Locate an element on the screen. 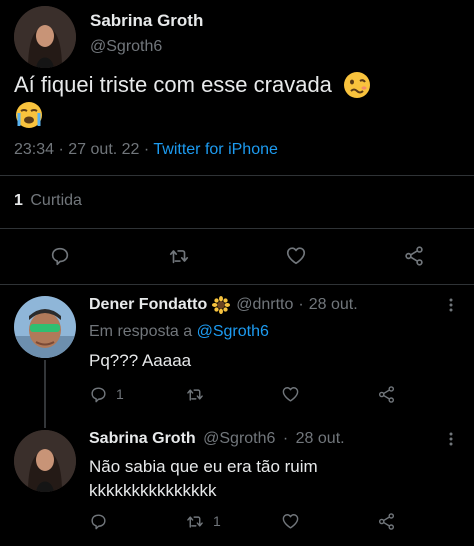 This screenshot has height=546, width=474. retweet-count: 1 is located at coordinates (217, 521).